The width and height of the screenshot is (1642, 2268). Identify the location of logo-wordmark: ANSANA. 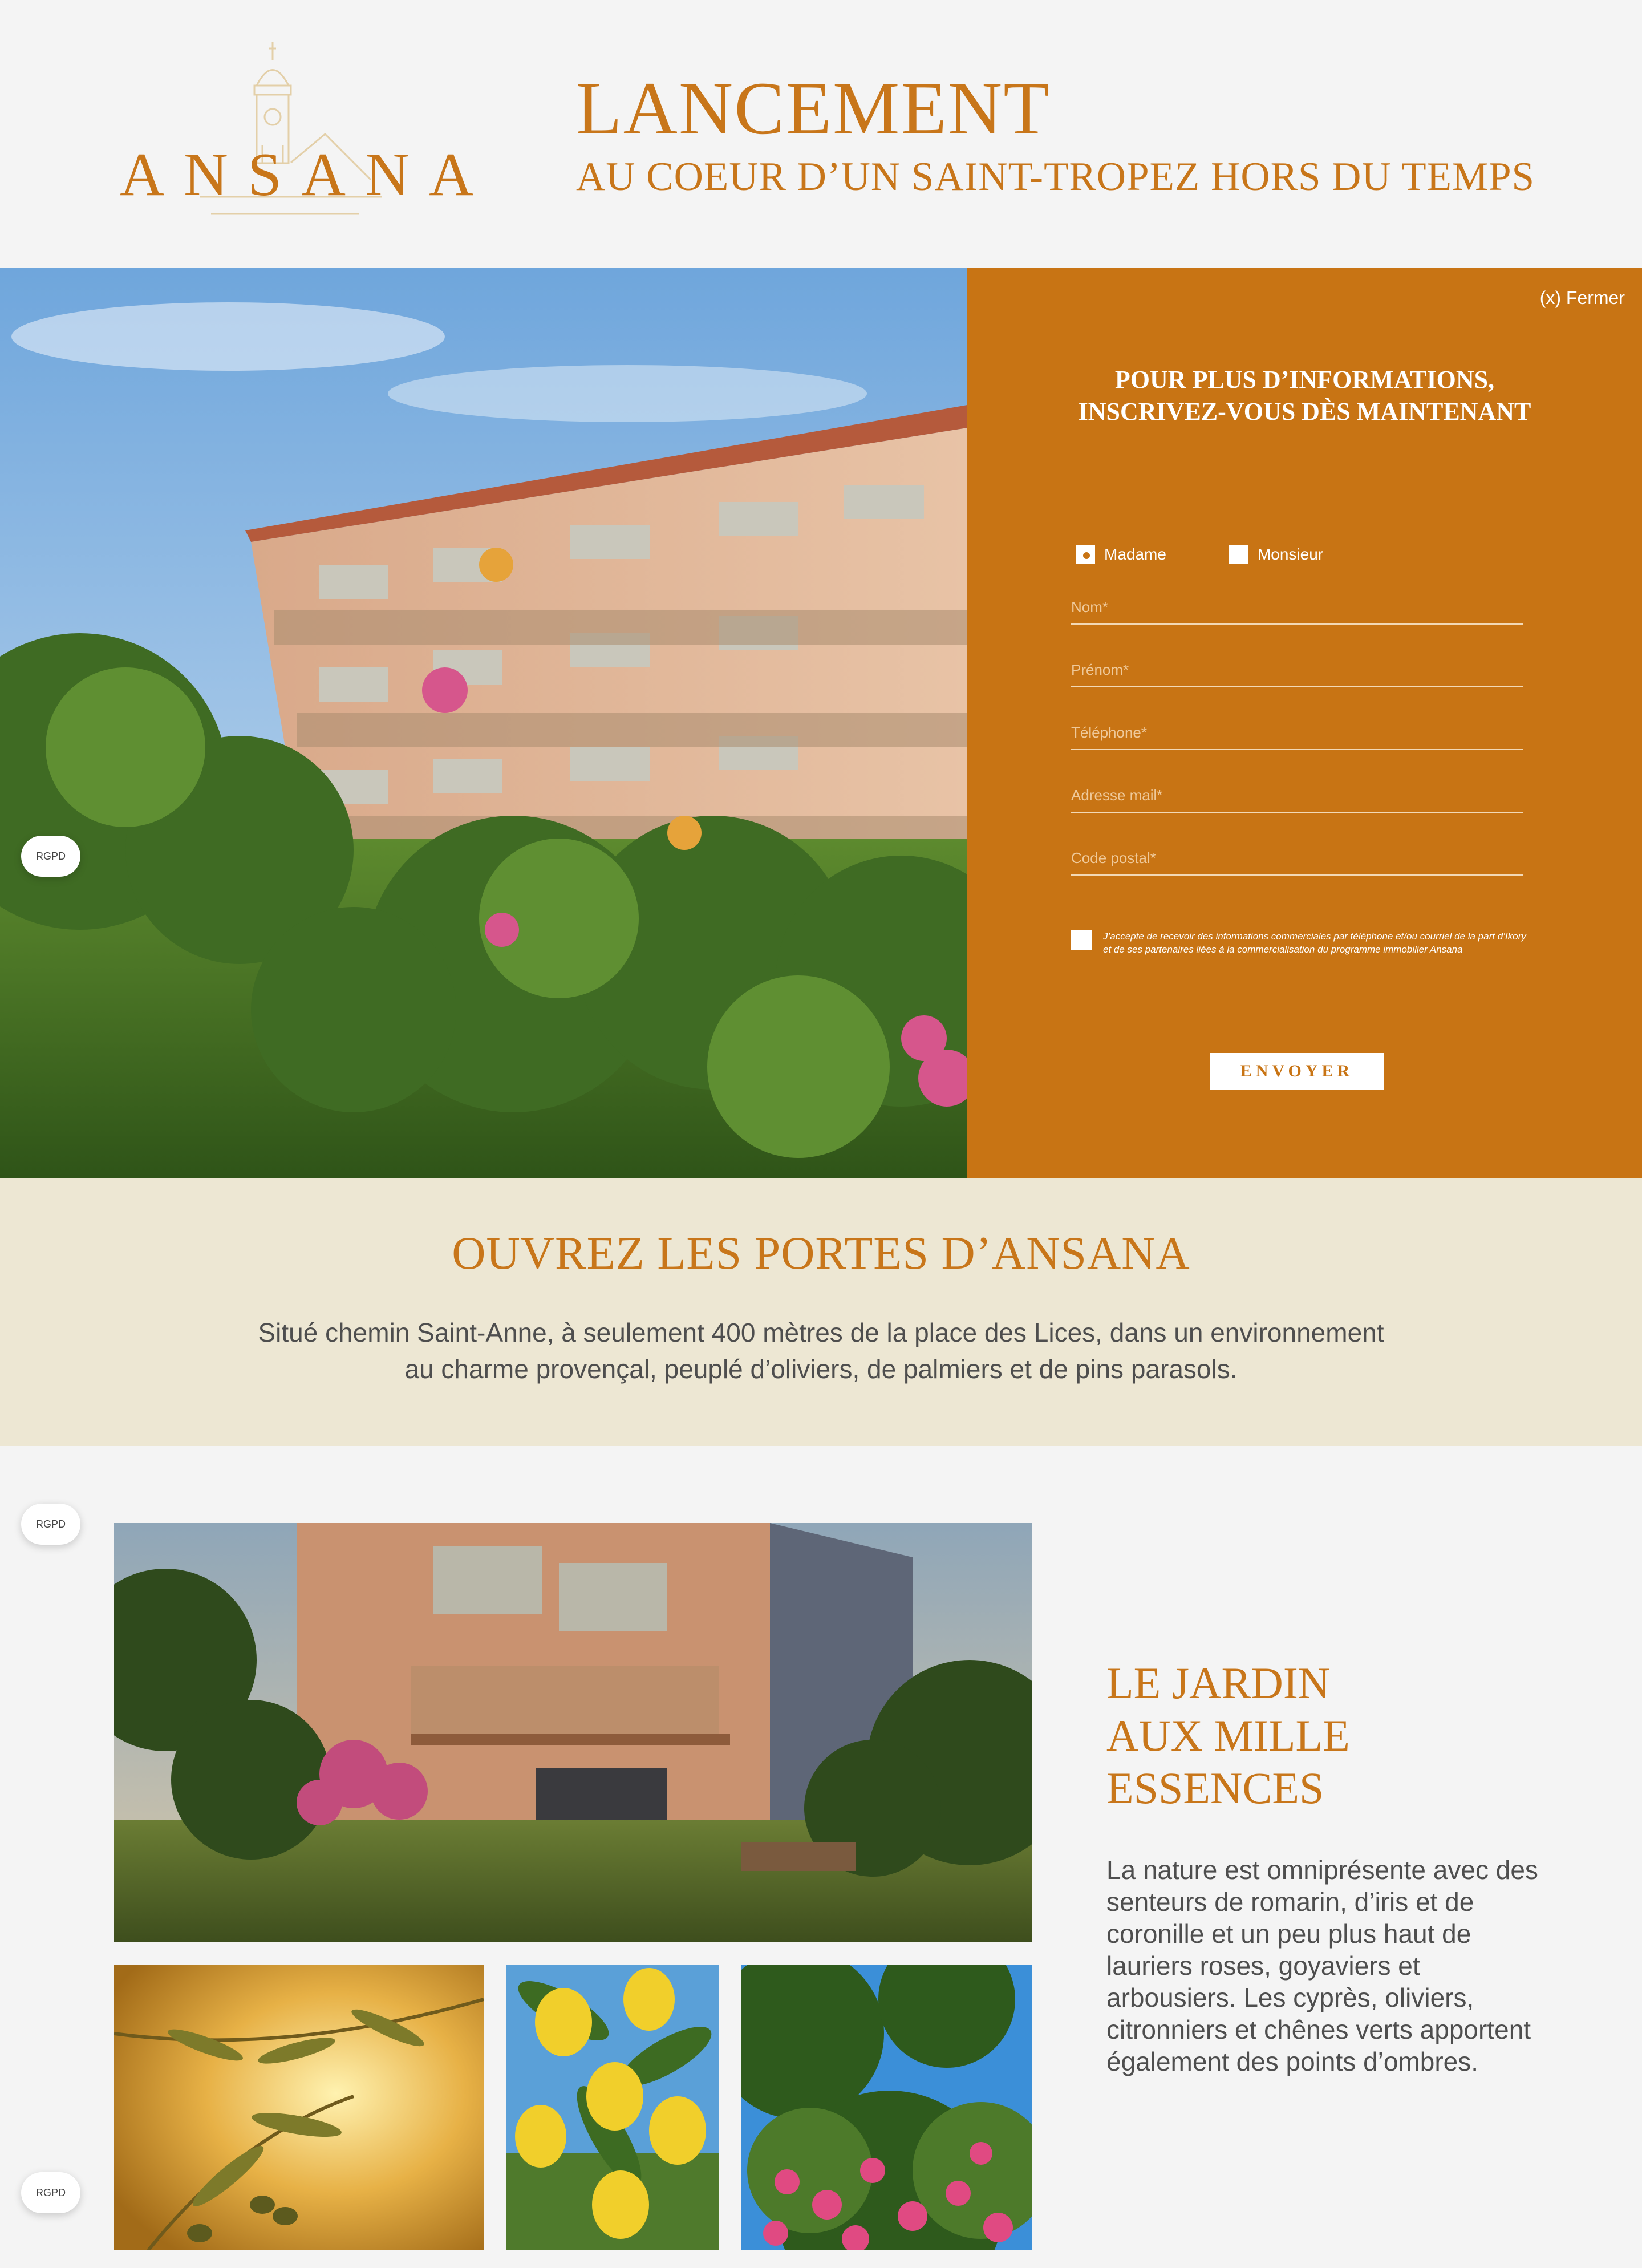
(307, 175).